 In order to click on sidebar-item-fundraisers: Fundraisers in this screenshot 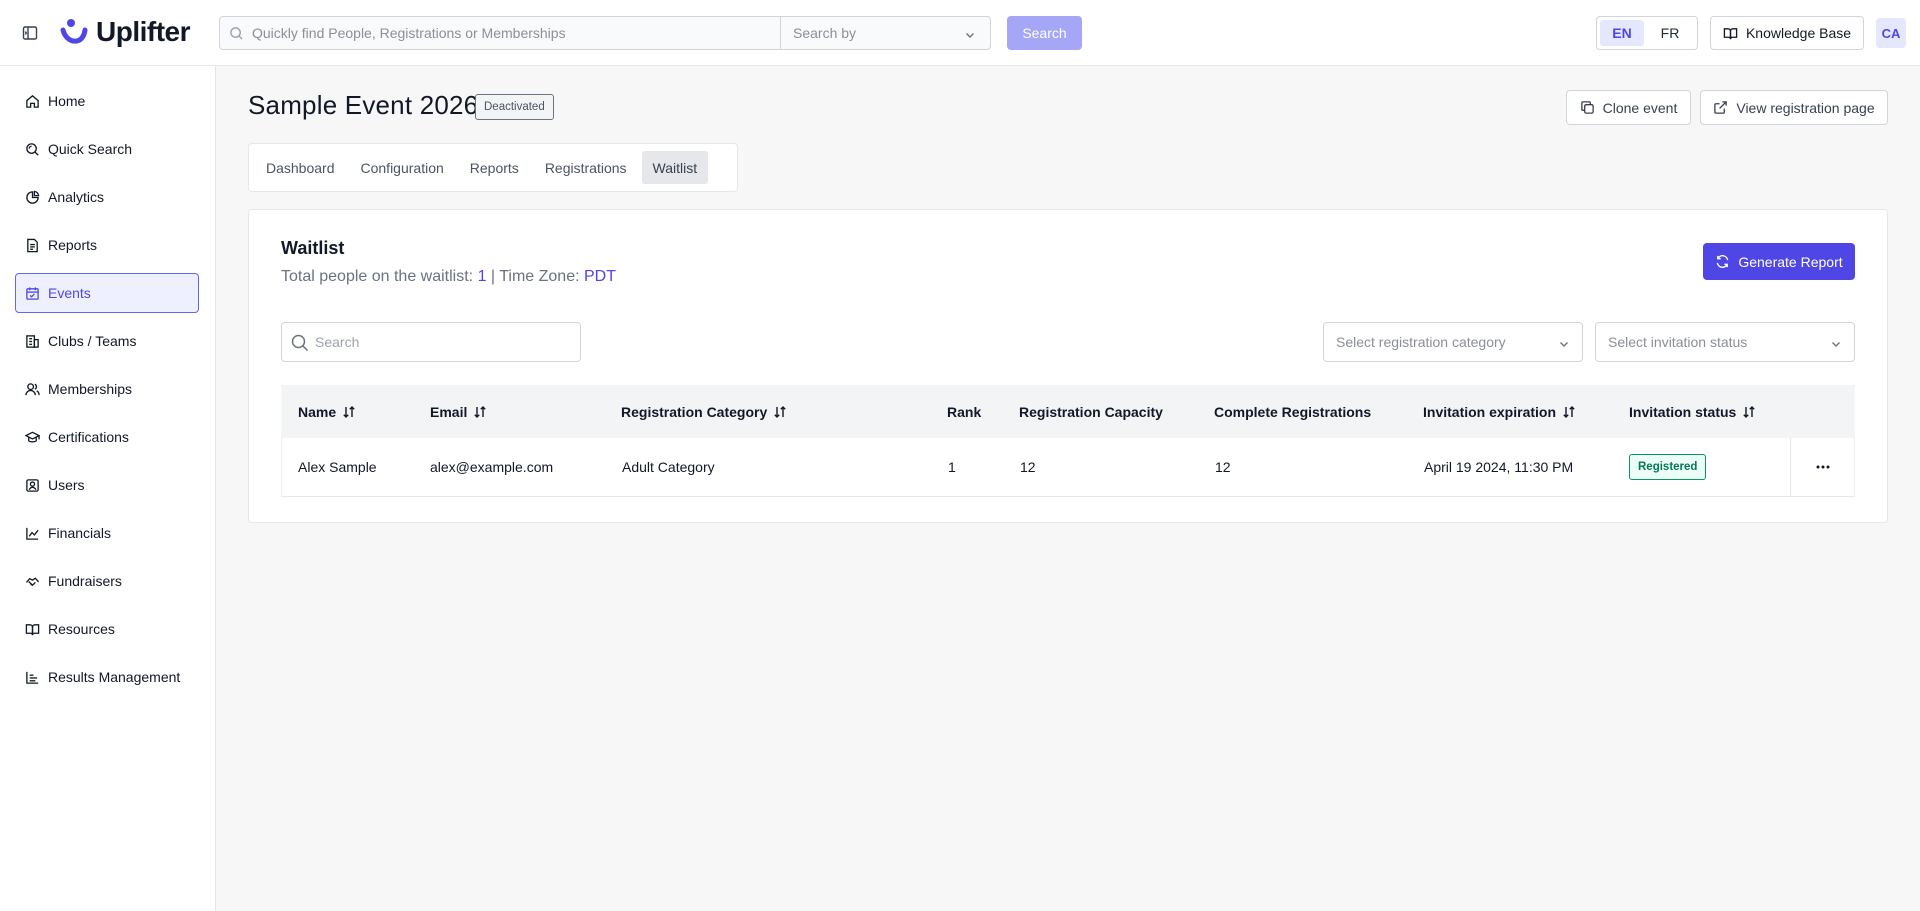, I will do `click(107, 581)`.